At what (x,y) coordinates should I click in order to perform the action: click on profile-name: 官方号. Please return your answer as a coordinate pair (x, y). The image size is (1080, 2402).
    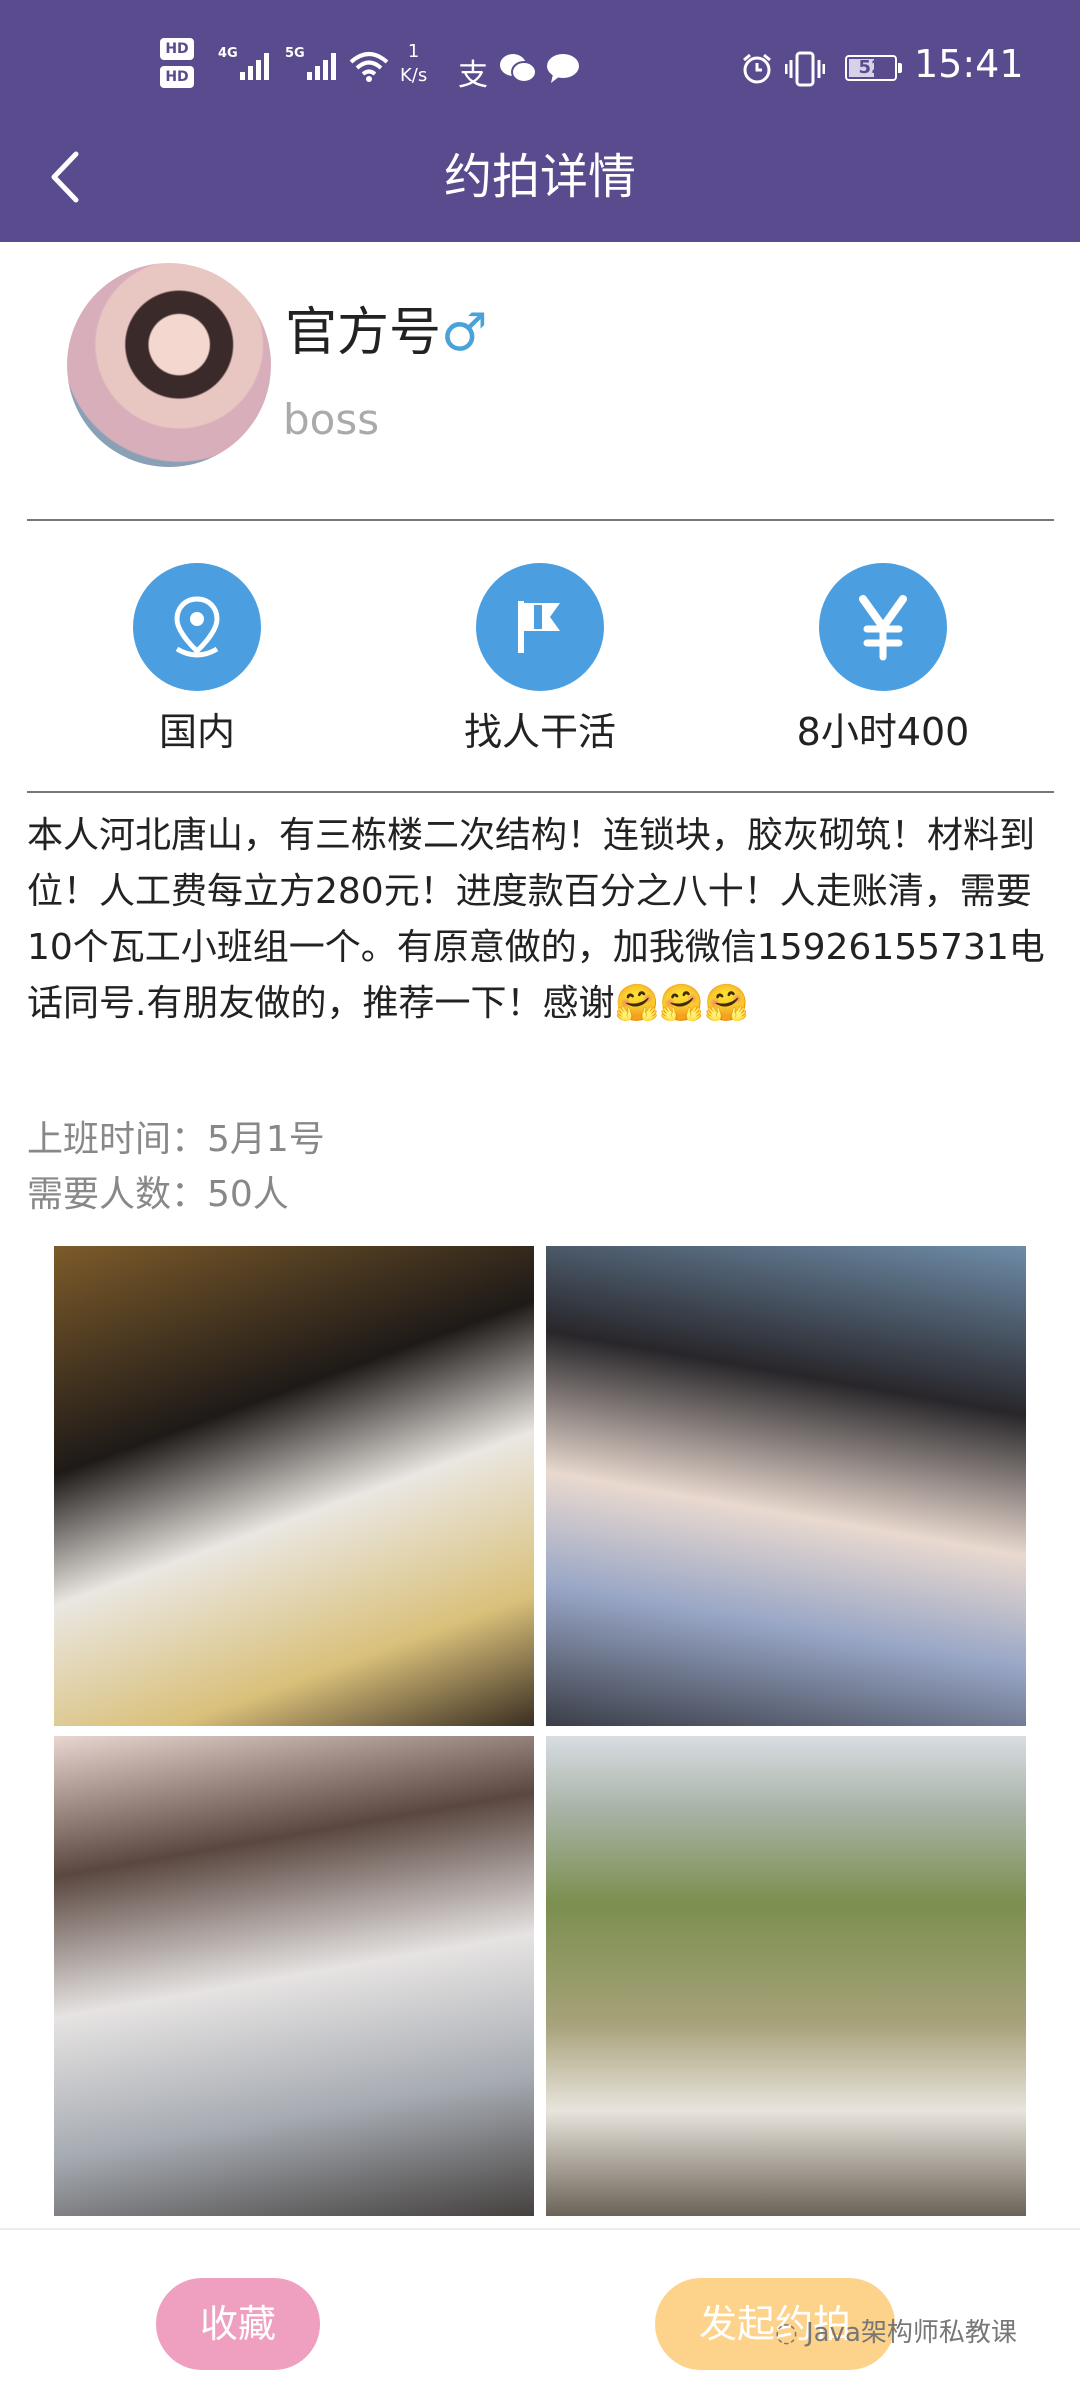
    Looking at the image, I should click on (363, 333).